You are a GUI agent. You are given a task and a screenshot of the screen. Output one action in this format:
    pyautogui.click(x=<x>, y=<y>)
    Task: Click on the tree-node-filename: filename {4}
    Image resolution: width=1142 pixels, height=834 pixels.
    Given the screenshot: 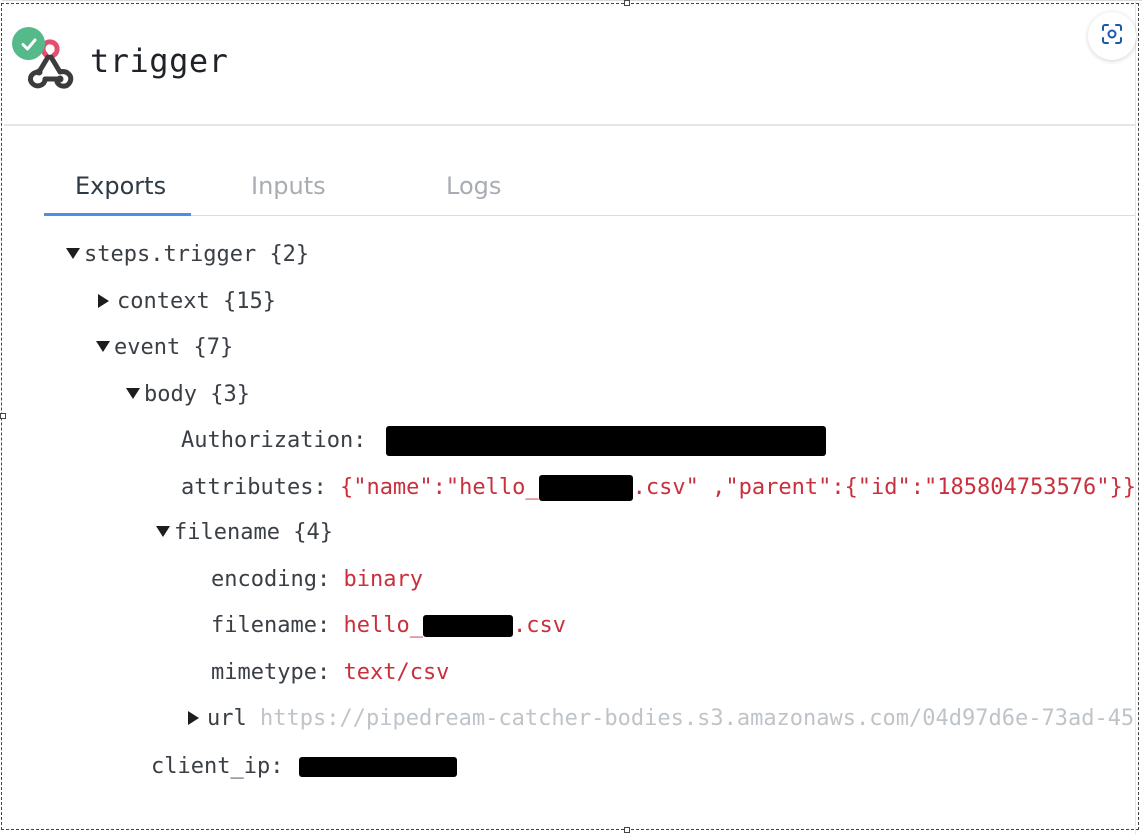 What is the action you would take?
    pyautogui.click(x=244, y=533)
    